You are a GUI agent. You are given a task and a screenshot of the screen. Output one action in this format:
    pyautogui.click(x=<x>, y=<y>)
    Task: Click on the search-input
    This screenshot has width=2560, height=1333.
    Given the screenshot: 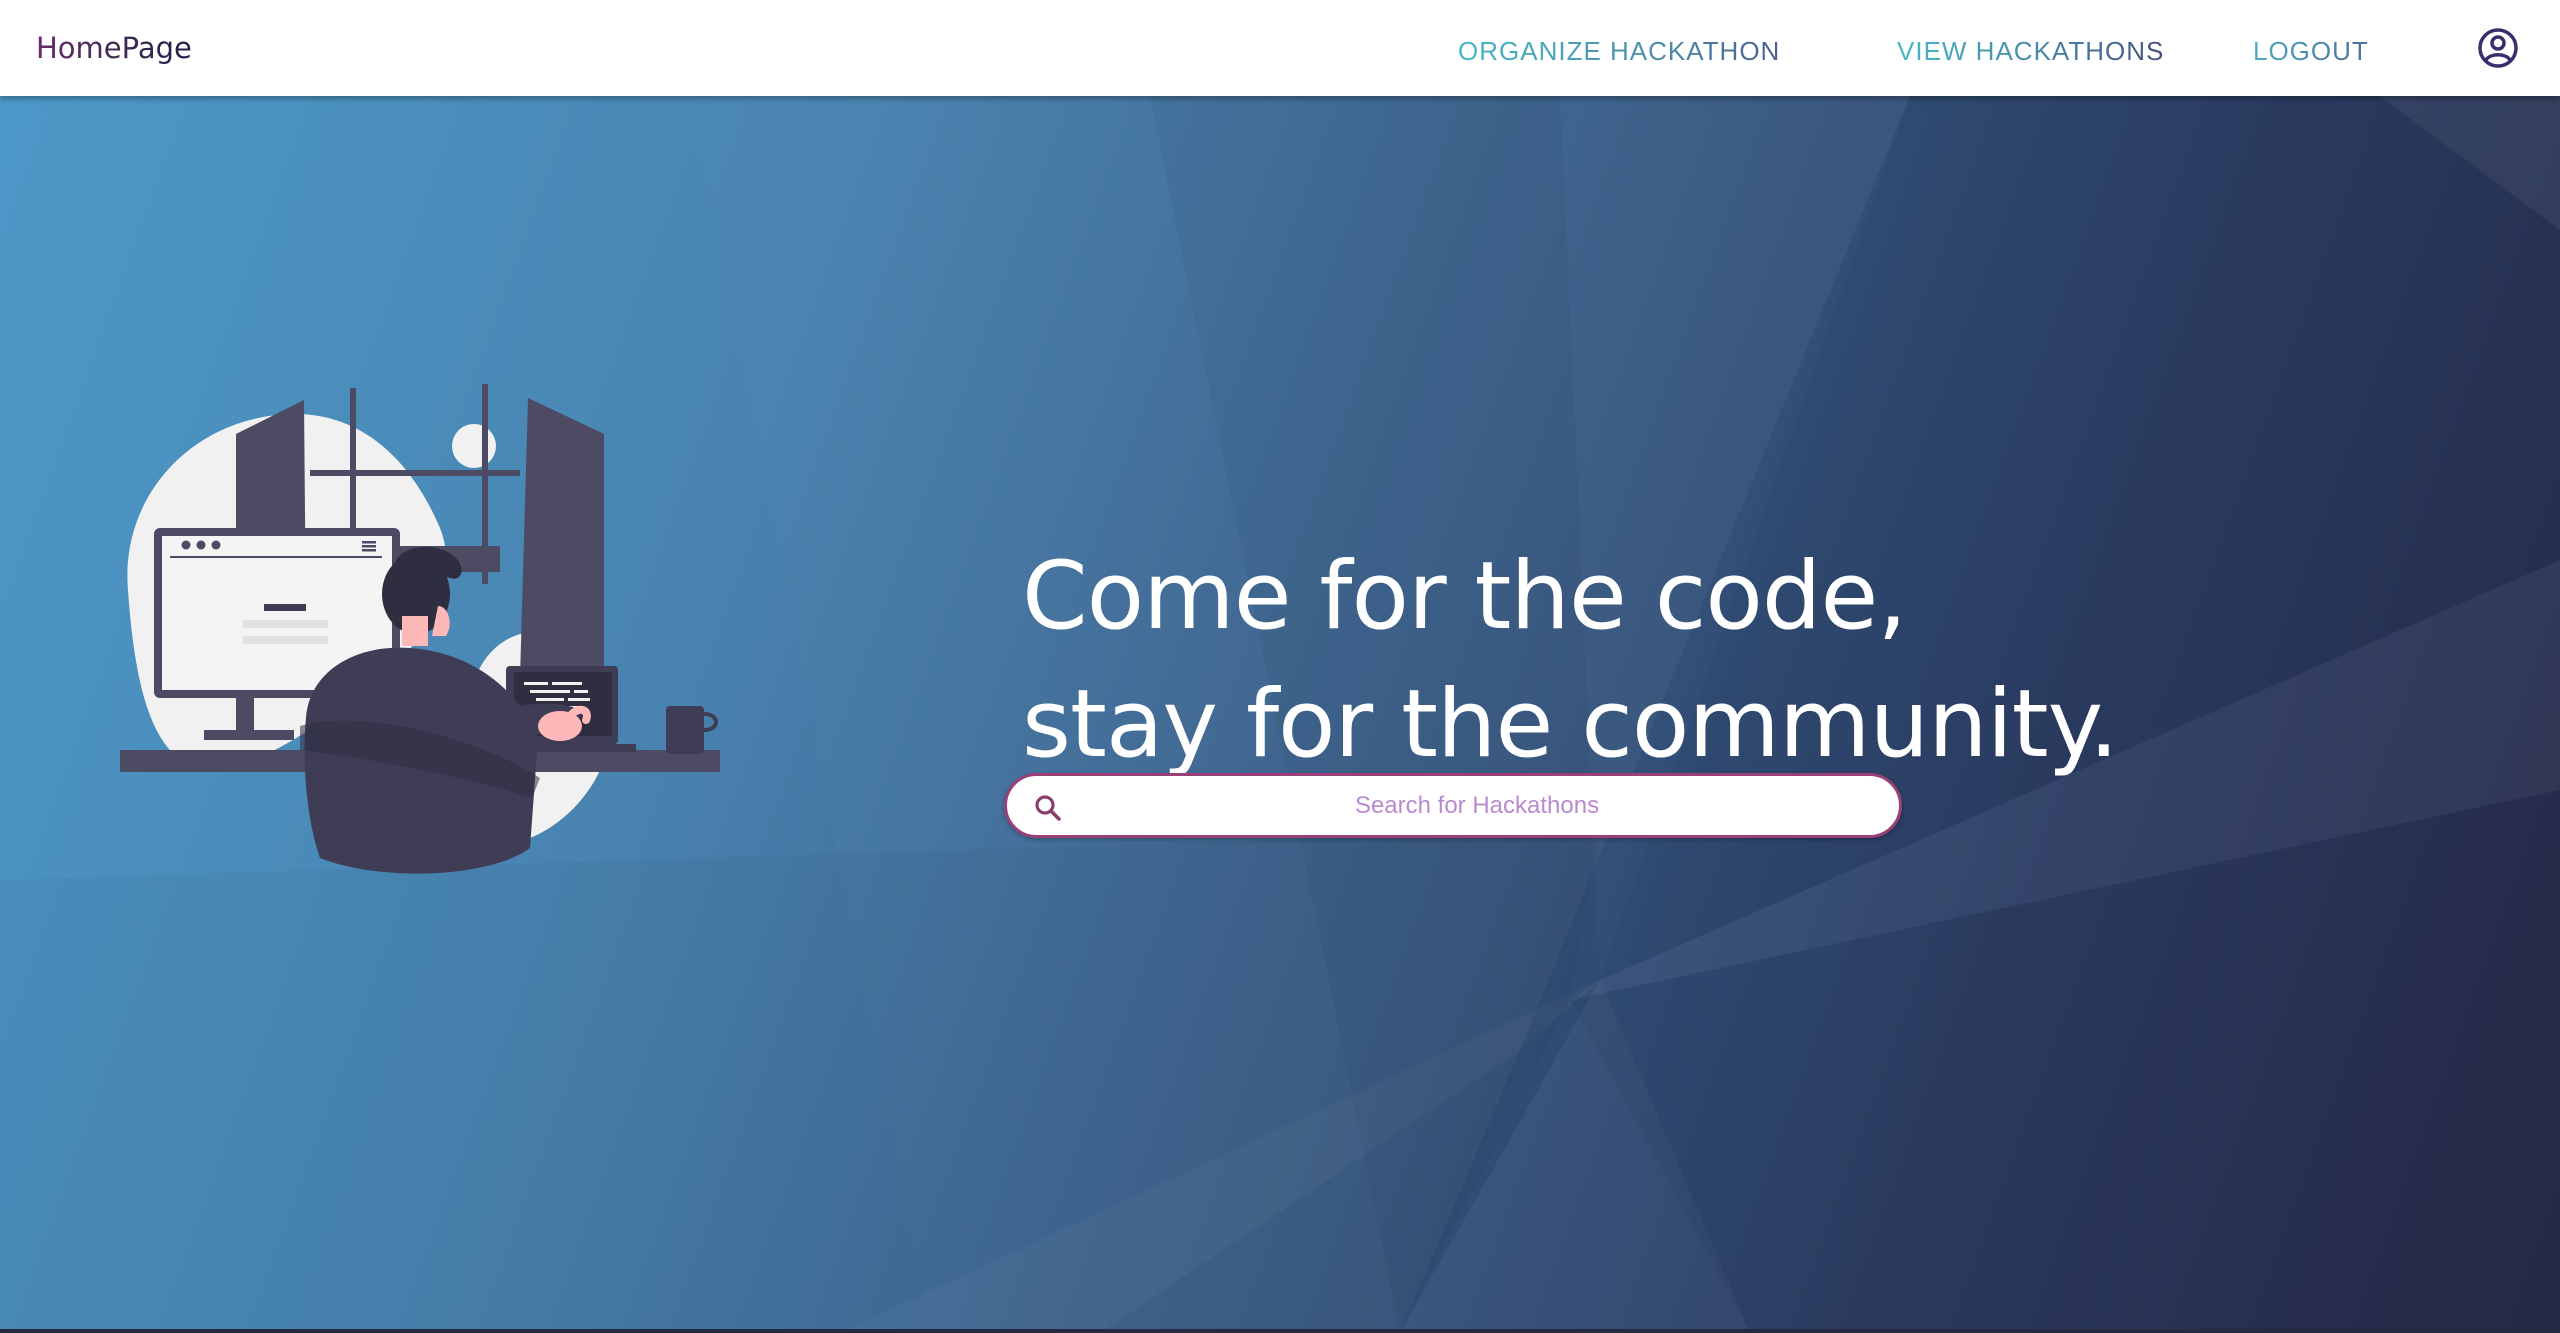 What is the action you would take?
    pyautogui.click(x=1477, y=805)
    